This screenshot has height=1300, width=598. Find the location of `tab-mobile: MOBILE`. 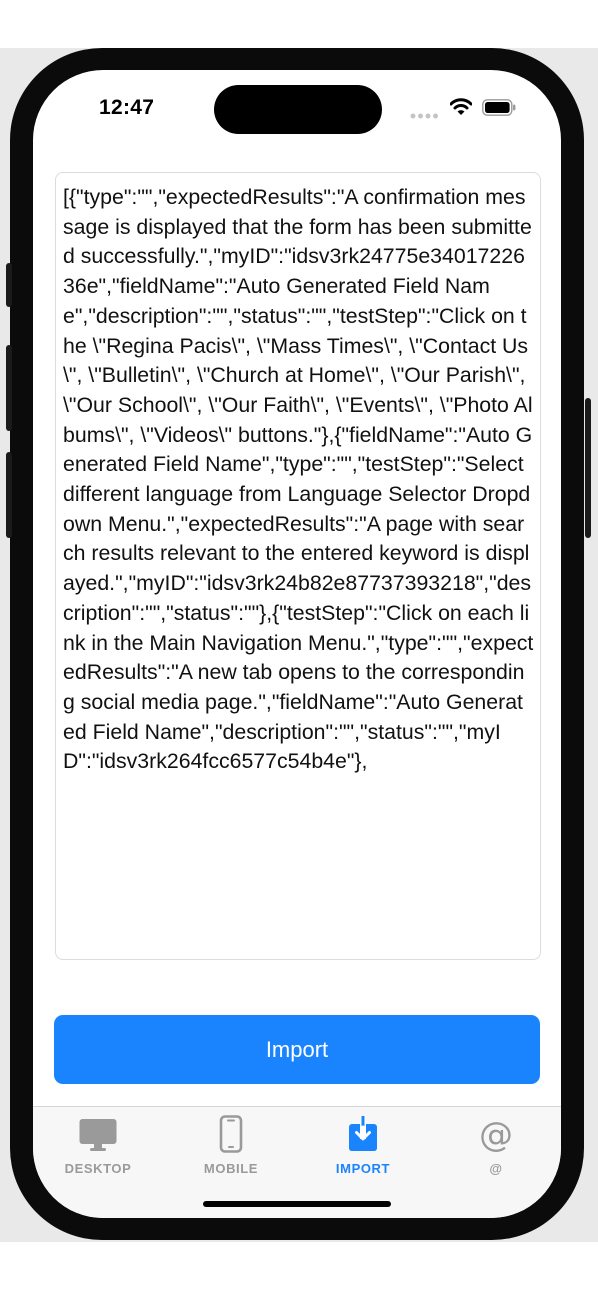

tab-mobile: MOBILE is located at coordinates (231, 1148).